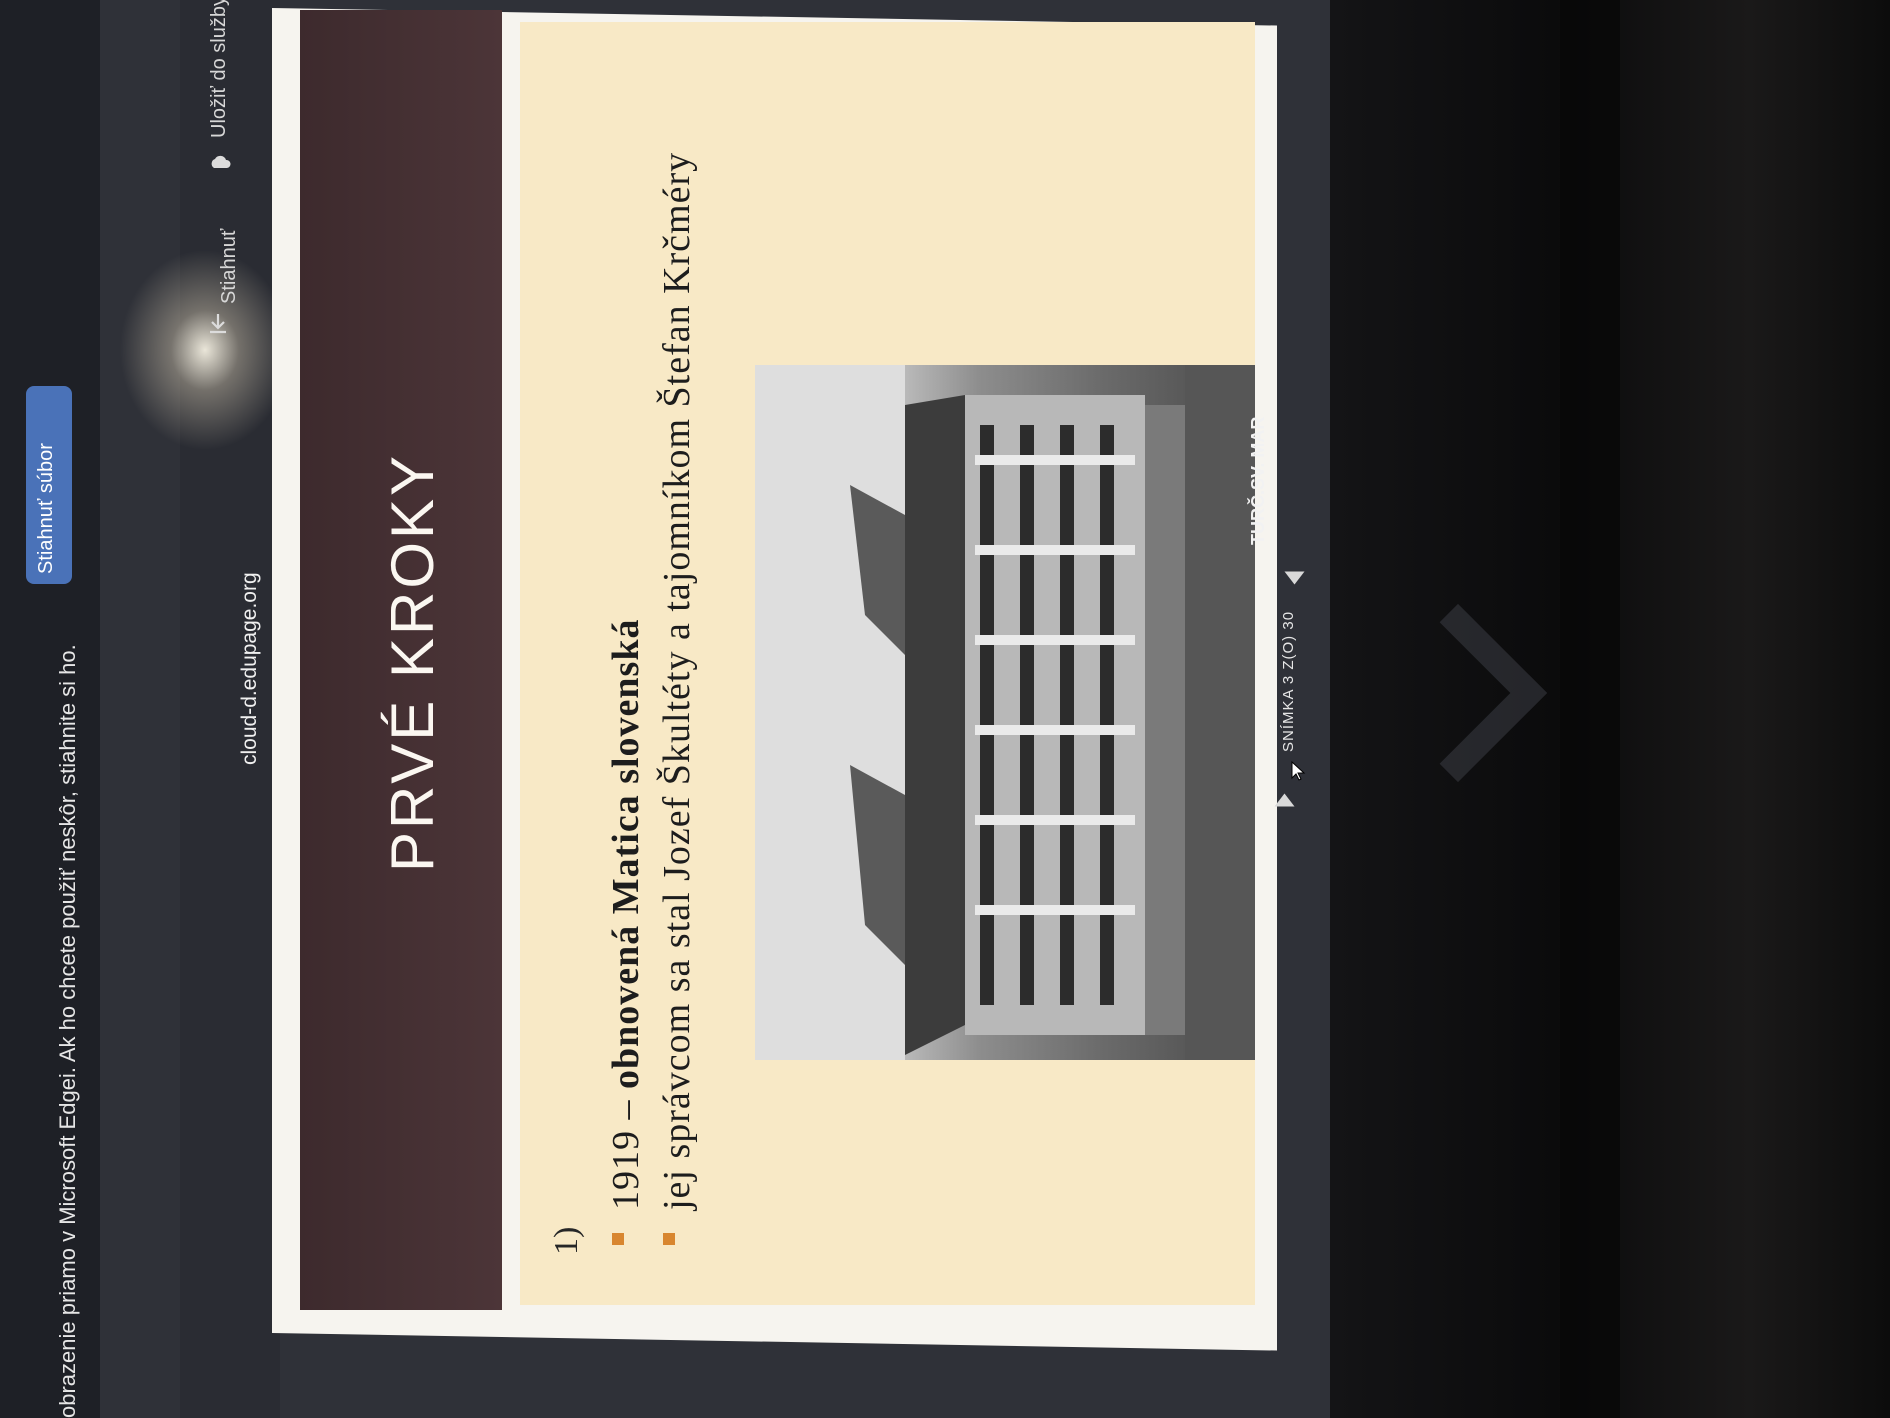  I want to click on slide-counter: SNÍMKA 3 Z(O) 30, so click(1288, 681).